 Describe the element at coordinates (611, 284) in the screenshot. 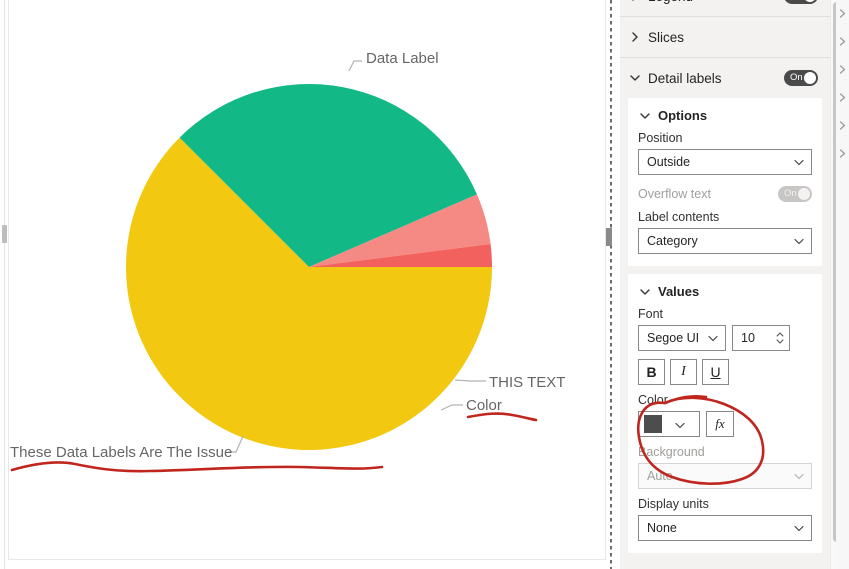

I see `visual-selection-border` at that location.